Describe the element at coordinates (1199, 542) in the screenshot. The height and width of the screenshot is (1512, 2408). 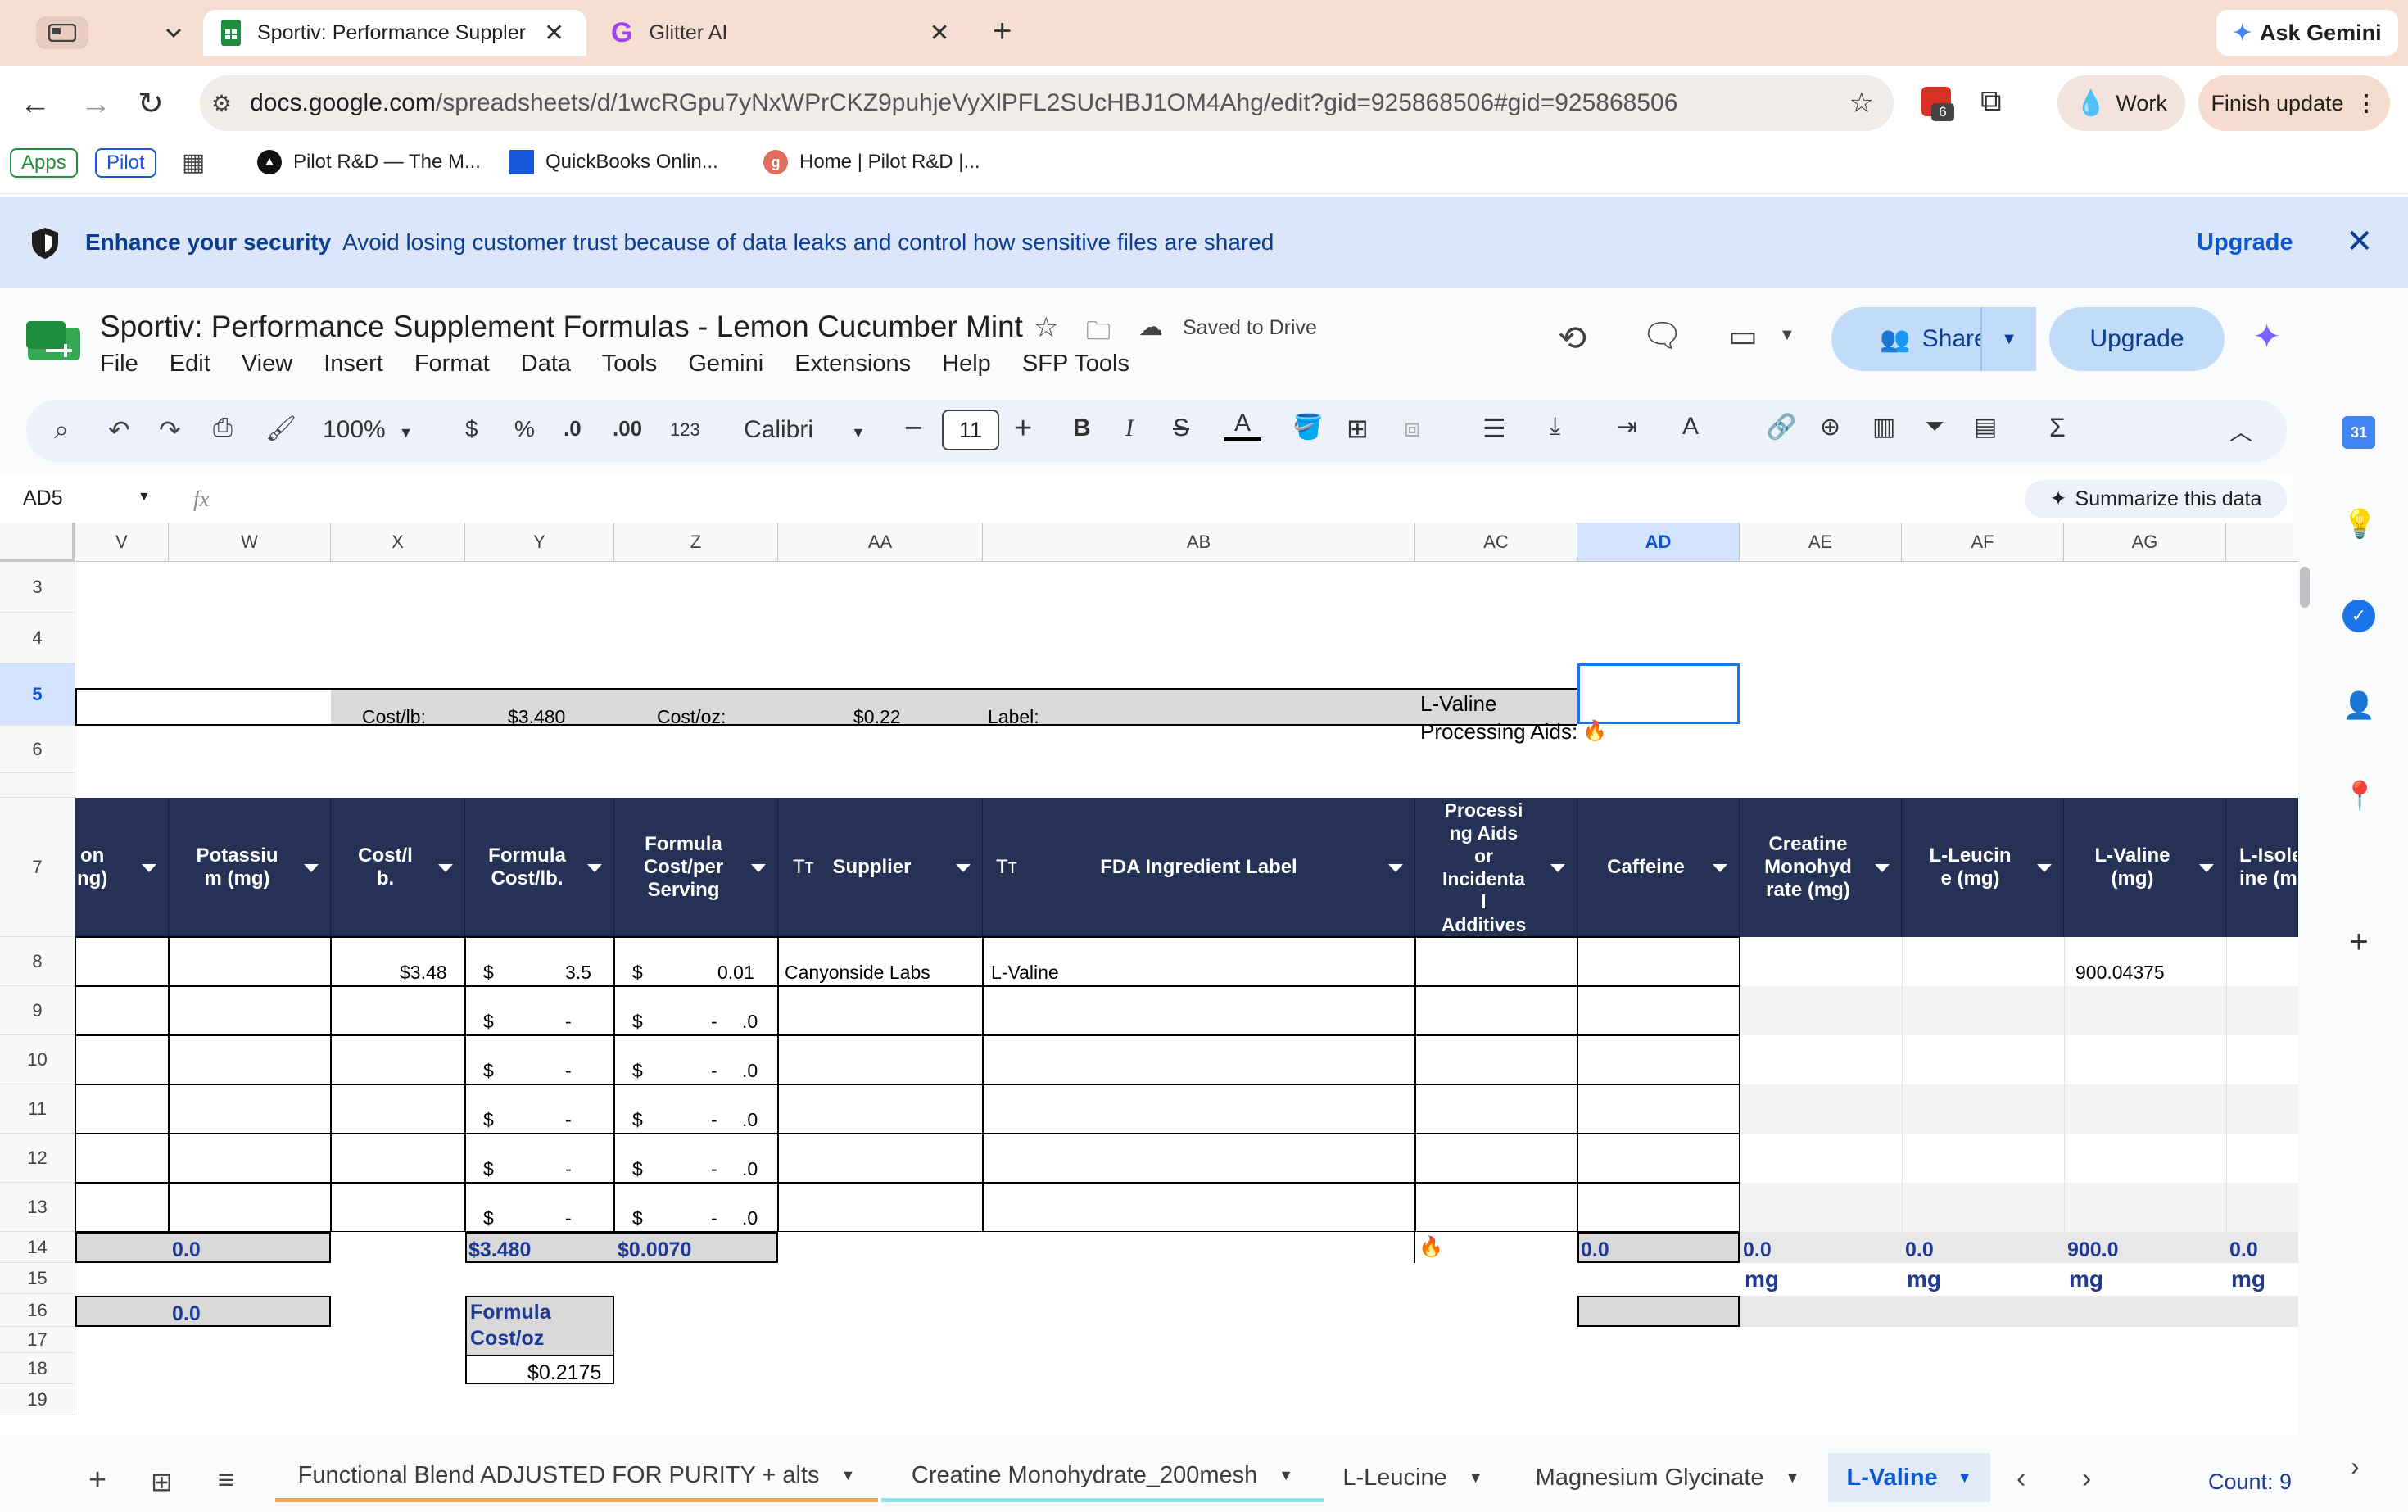
I see `col-header-ab: AB` at that location.